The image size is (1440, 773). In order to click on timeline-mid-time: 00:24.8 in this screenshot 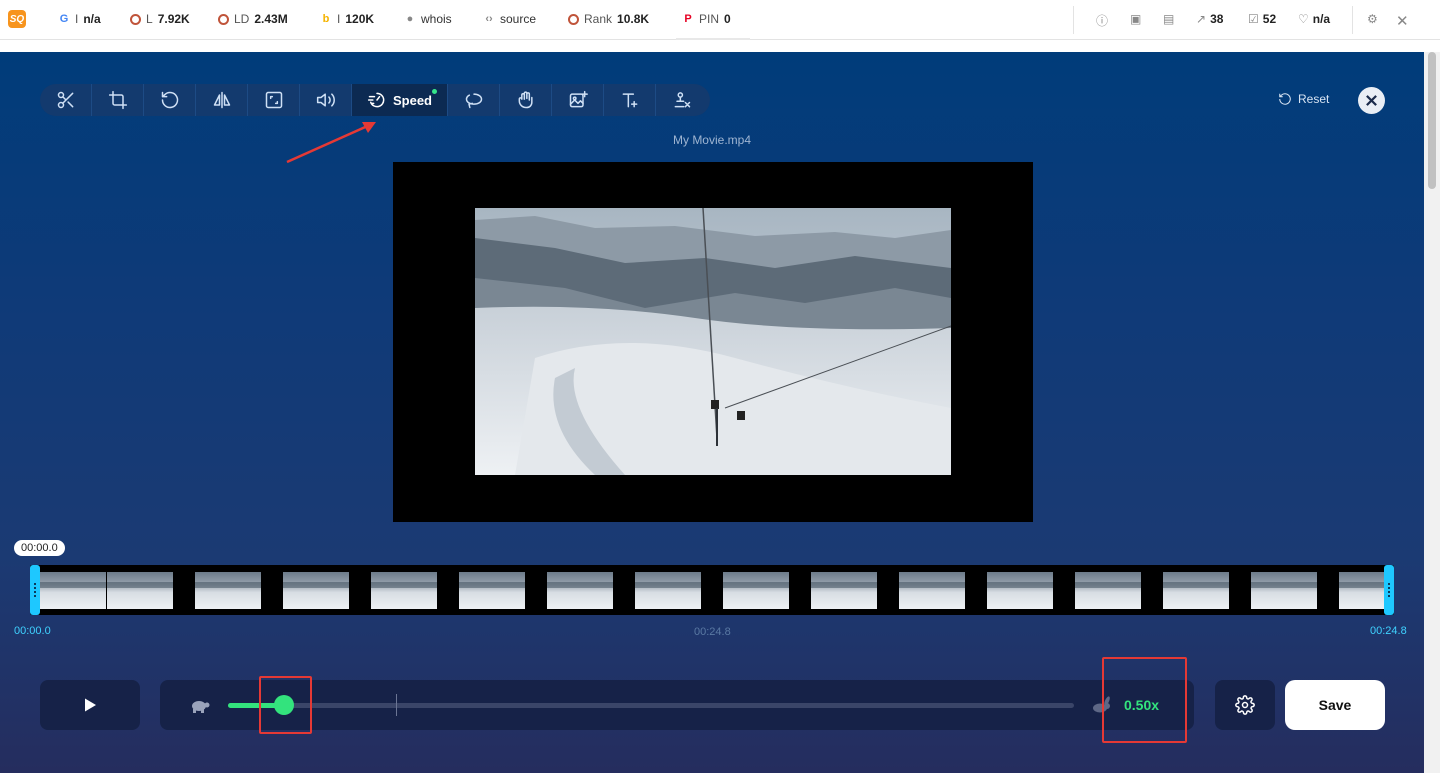, I will do `click(712, 632)`.